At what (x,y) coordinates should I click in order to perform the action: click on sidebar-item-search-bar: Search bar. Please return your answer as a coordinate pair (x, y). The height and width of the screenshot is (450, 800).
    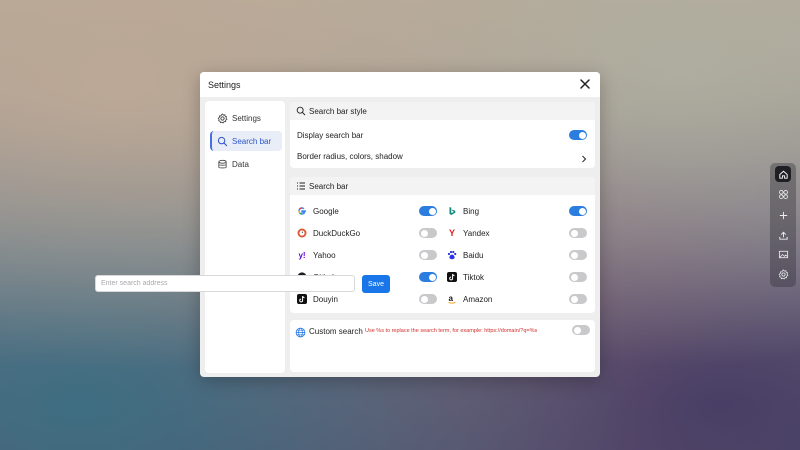
    Looking at the image, I should click on (246, 141).